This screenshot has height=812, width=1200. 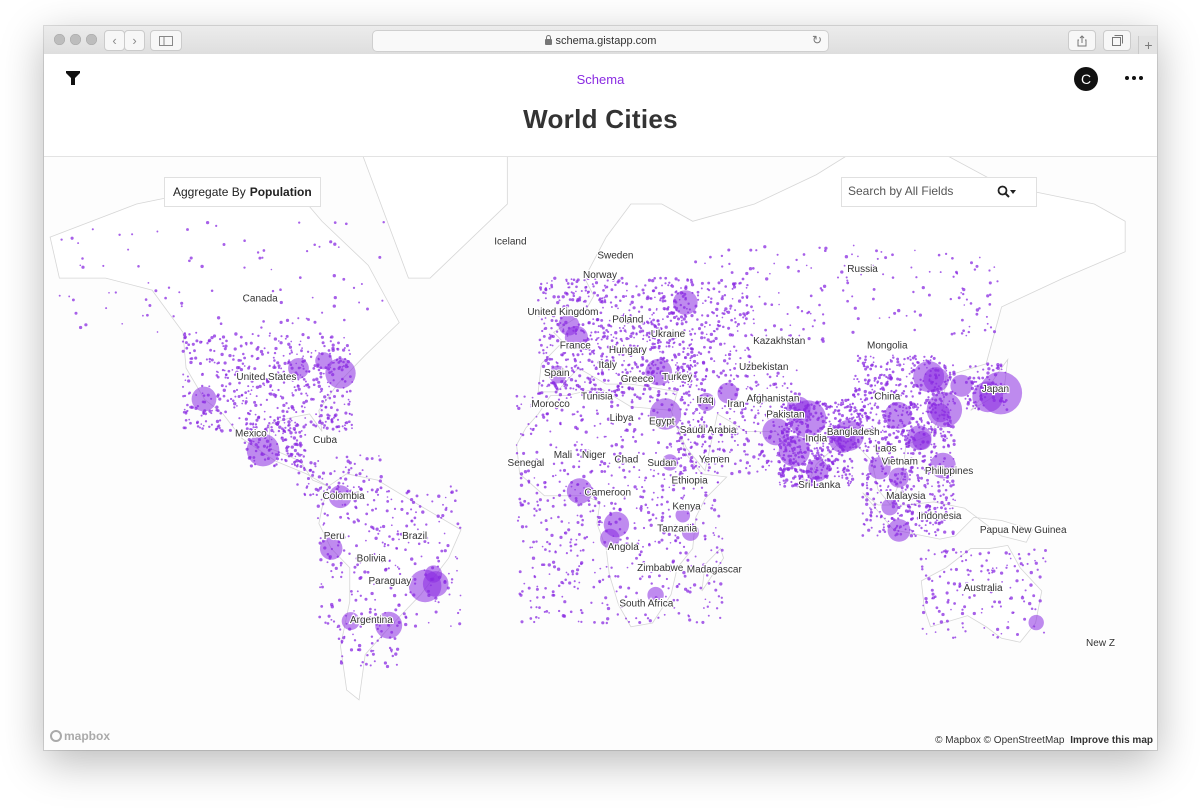 What do you see at coordinates (1147, 45) in the screenshot?
I see `new-tab-button: +` at bounding box center [1147, 45].